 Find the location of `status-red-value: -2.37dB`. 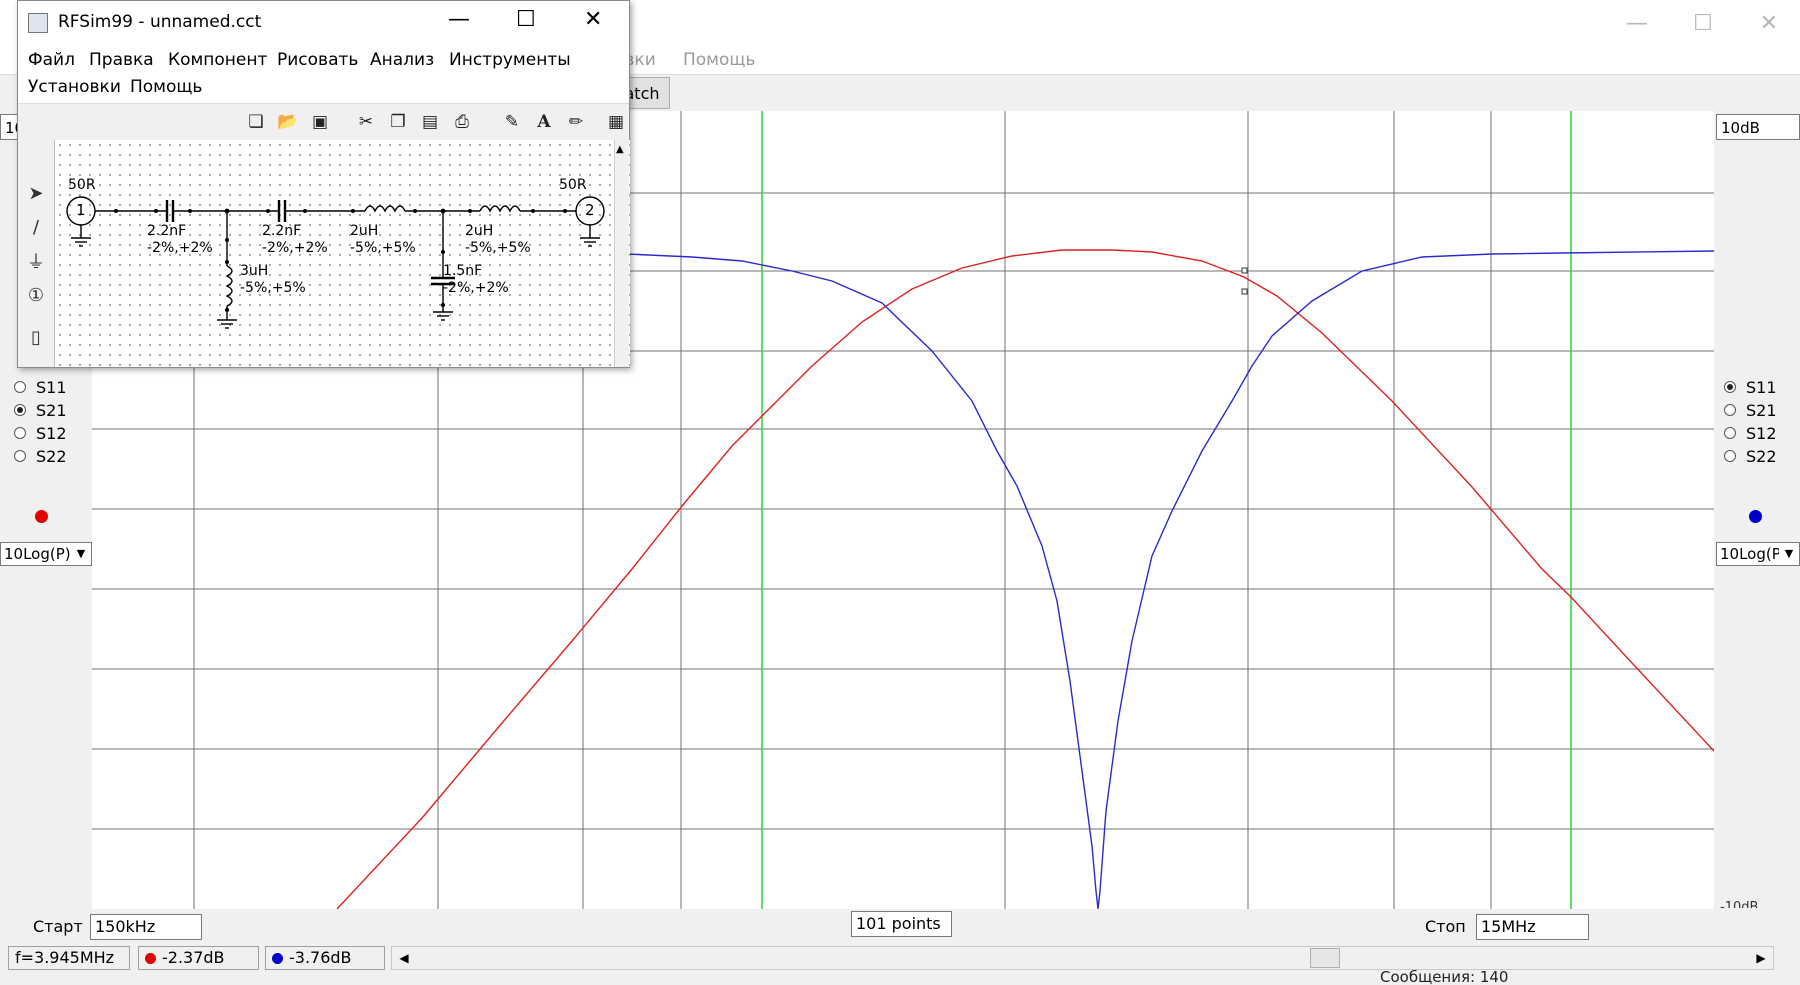

status-red-value: -2.37dB is located at coordinates (198, 958).